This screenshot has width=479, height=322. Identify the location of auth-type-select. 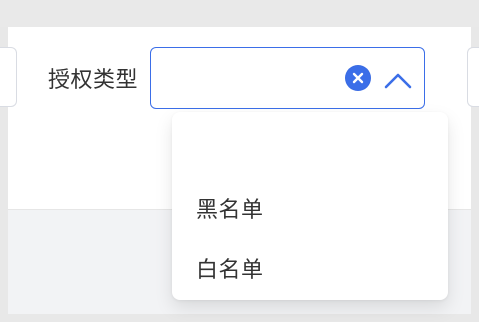
(288, 78).